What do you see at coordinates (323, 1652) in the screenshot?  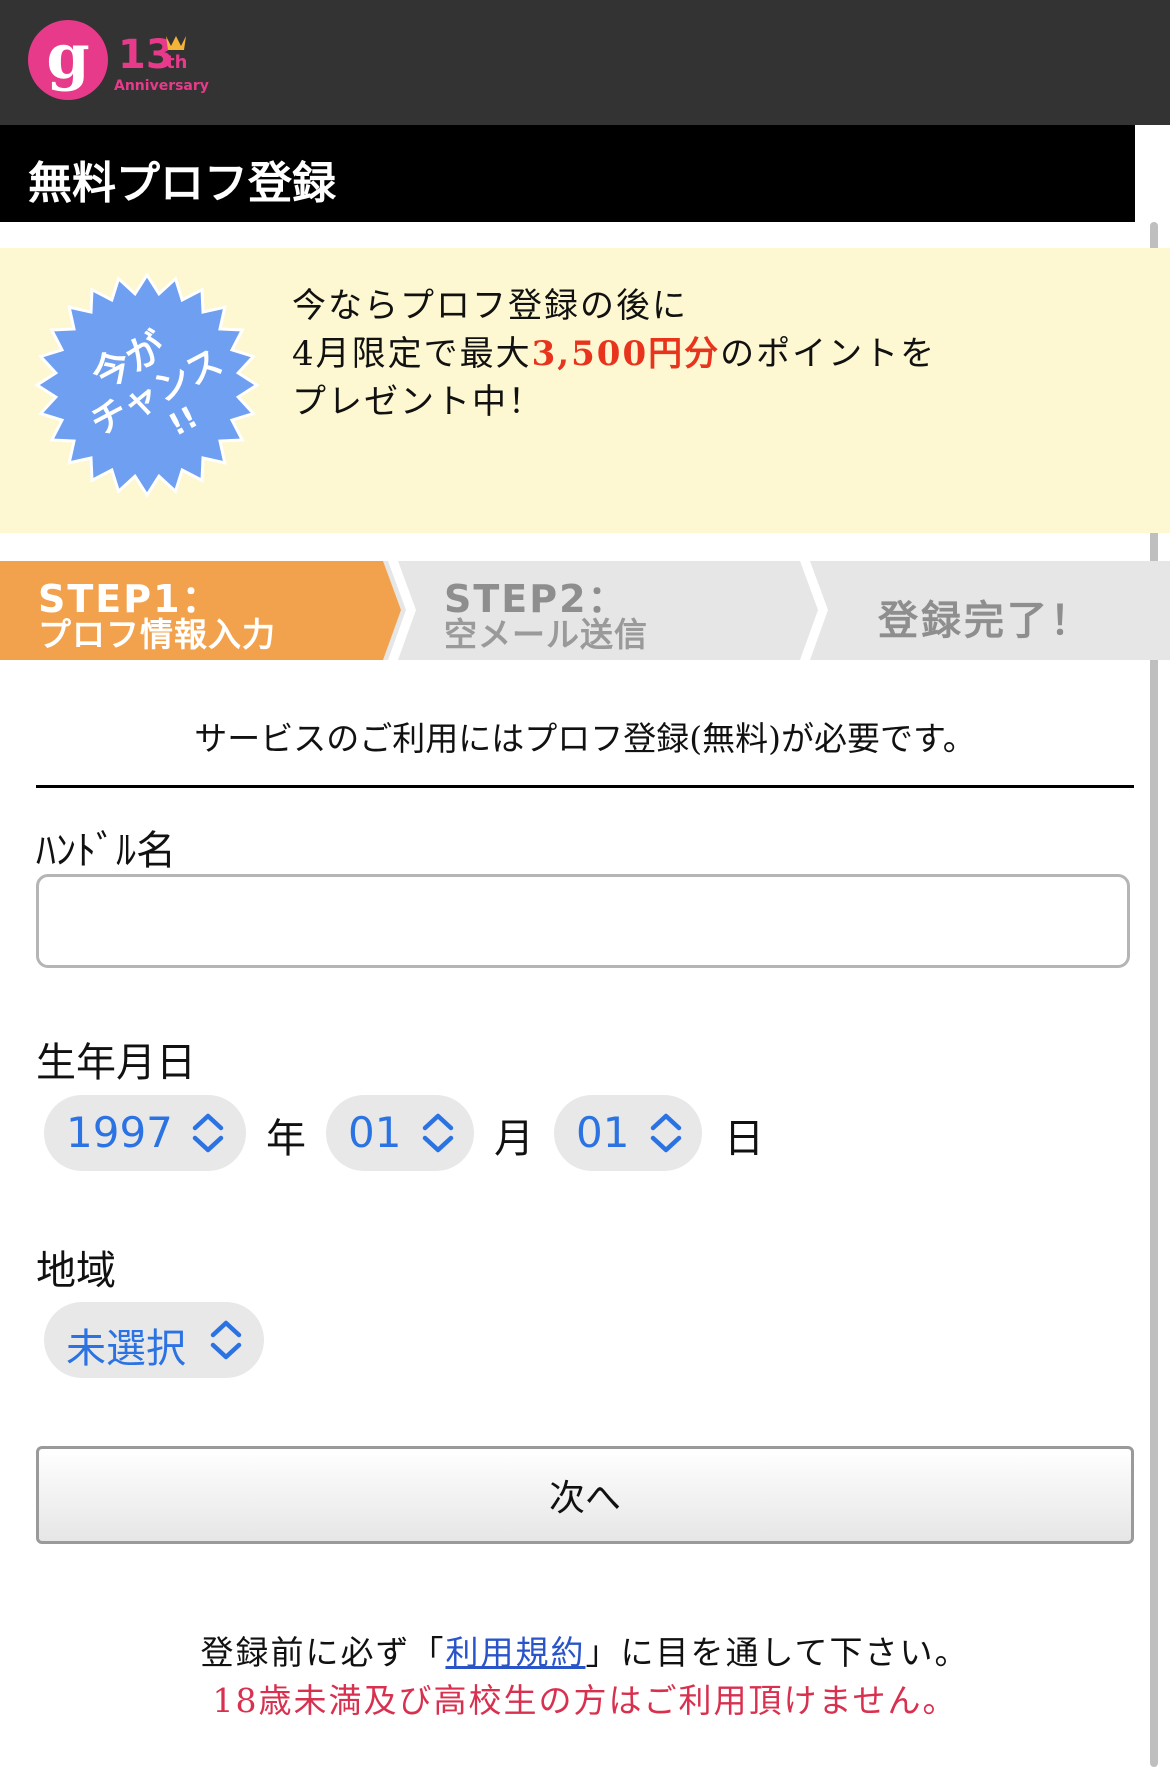 I see `terms-notice-pre: 登録前に必ず「` at bounding box center [323, 1652].